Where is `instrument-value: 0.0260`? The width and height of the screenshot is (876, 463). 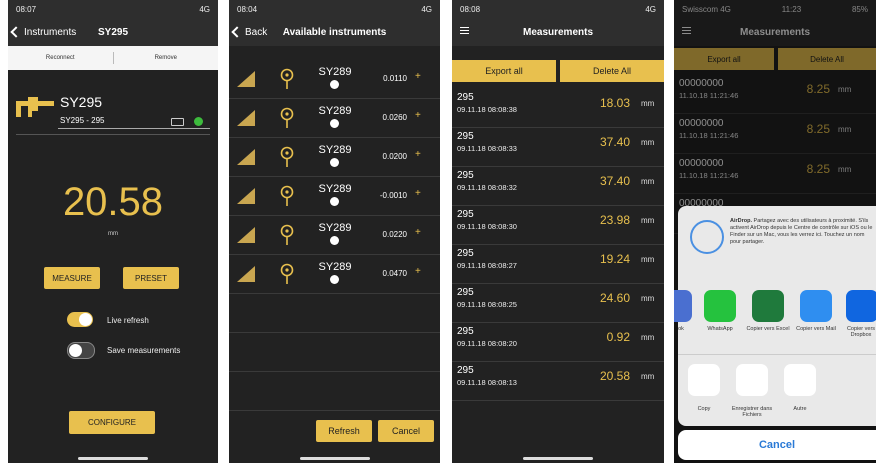 instrument-value: 0.0260 is located at coordinates (394, 117).